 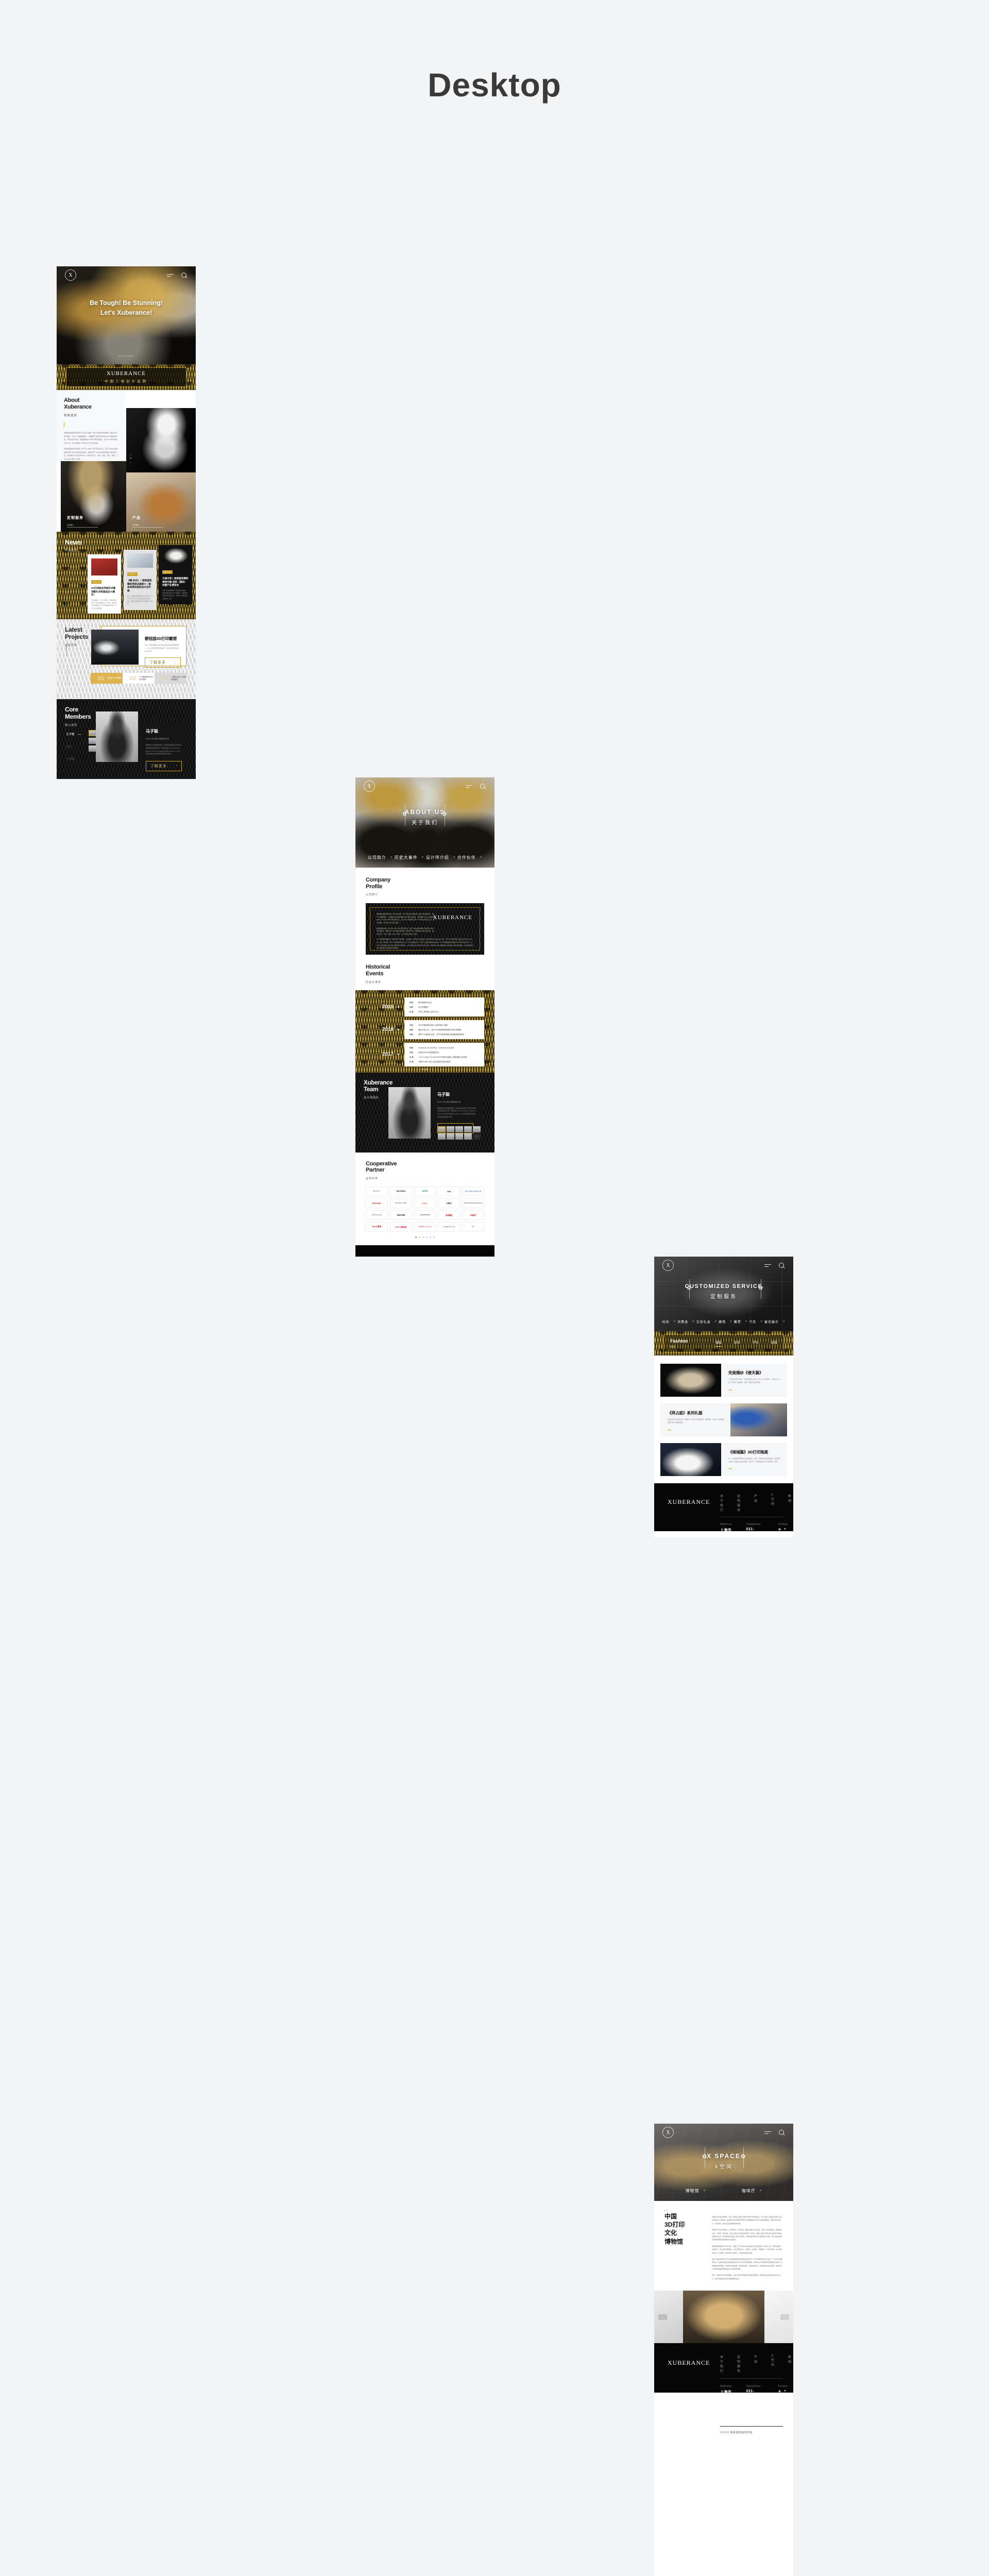 I want to click on service-nav-6: 展览展示˅, so click(x=775, y=1321).